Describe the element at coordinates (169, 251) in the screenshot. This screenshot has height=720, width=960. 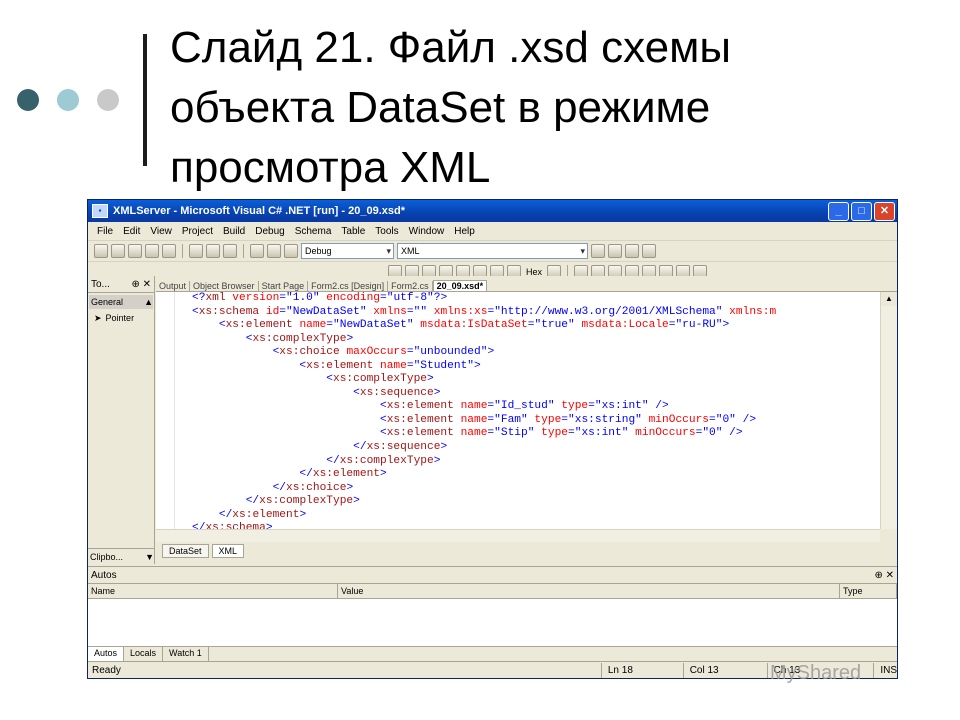
I see `save-all-icon` at that location.